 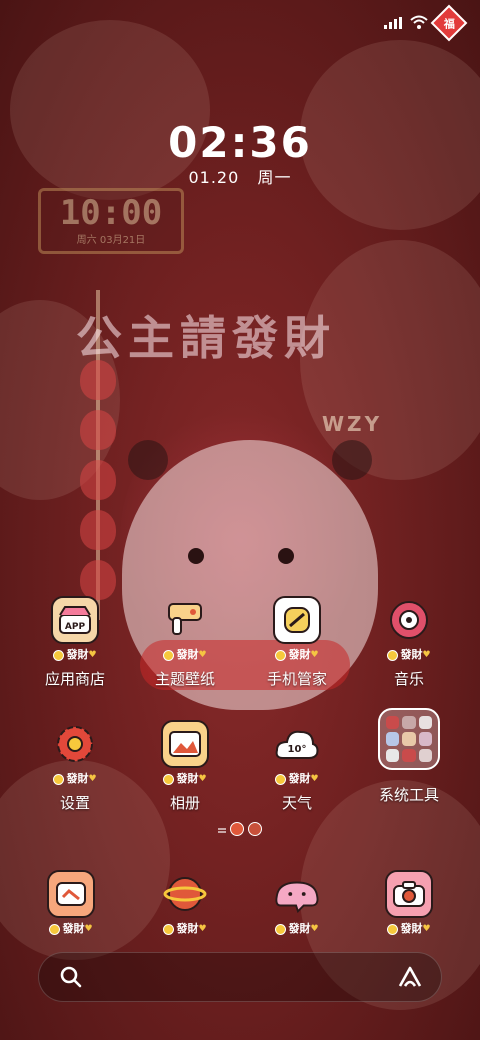 I want to click on folder-icon, so click(x=409, y=739).